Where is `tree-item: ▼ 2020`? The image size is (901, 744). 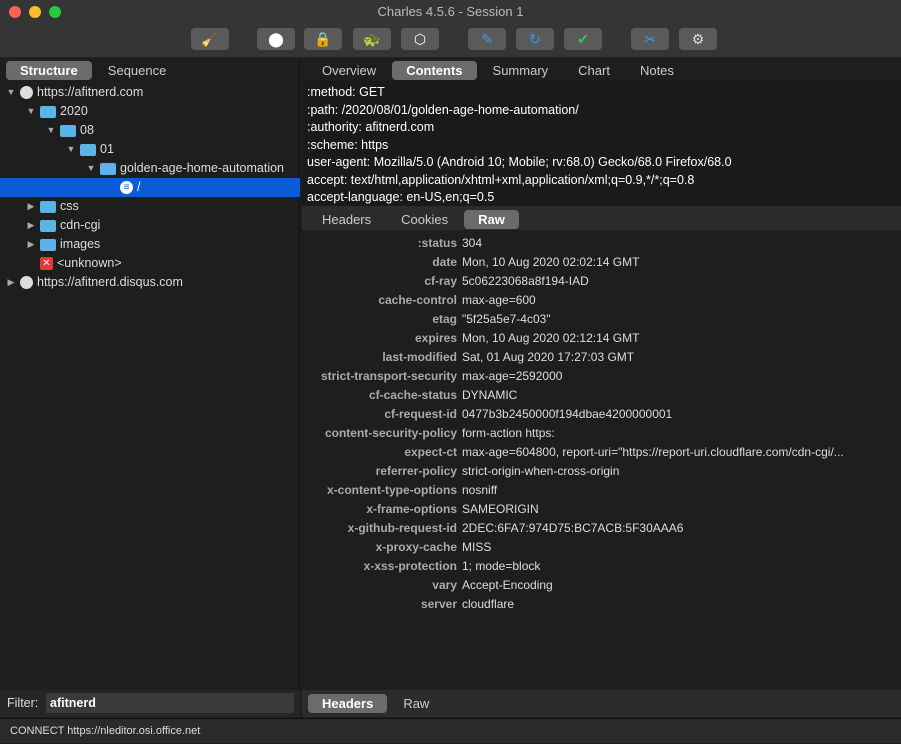 tree-item: ▼ 2020 is located at coordinates (57, 111).